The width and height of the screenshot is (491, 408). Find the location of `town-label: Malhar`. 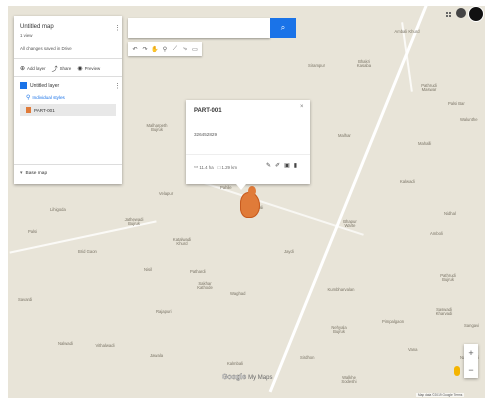

town-label: Malhar is located at coordinates (344, 135).